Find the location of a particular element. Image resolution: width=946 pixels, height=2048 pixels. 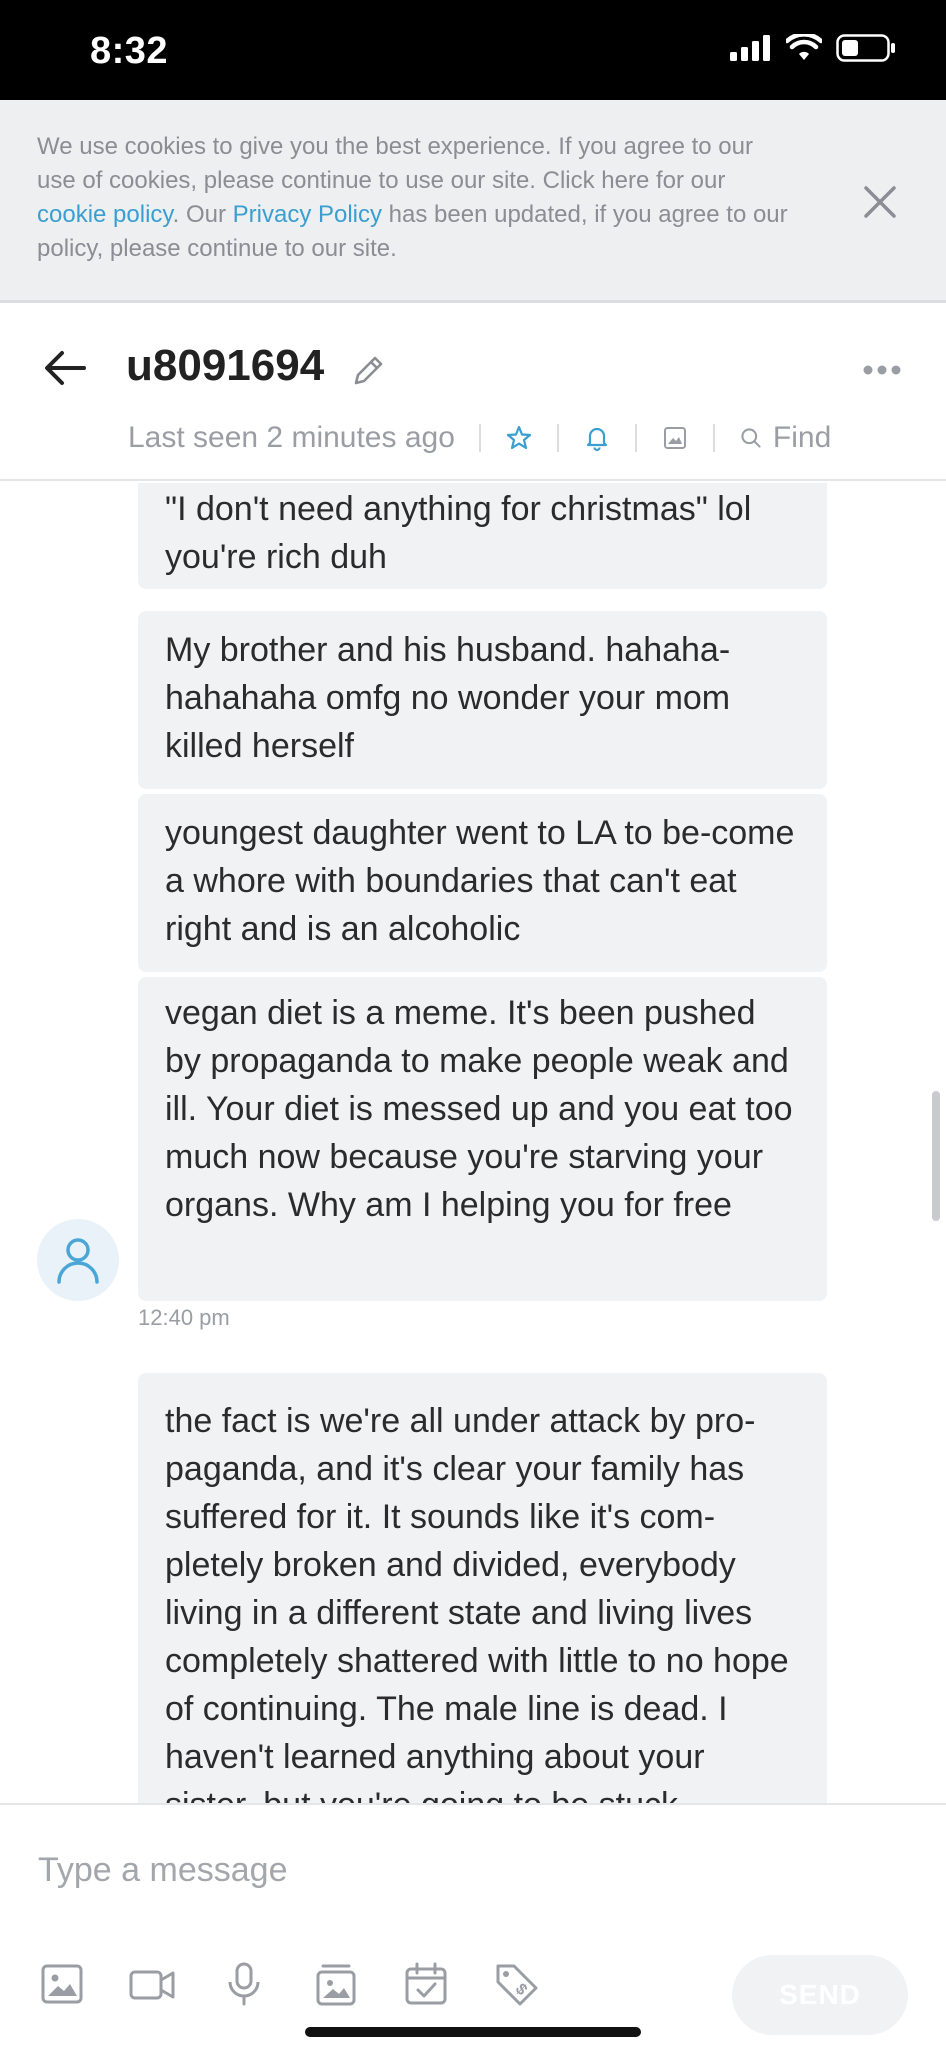

microphone-icon is located at coordinates (244, 1984).